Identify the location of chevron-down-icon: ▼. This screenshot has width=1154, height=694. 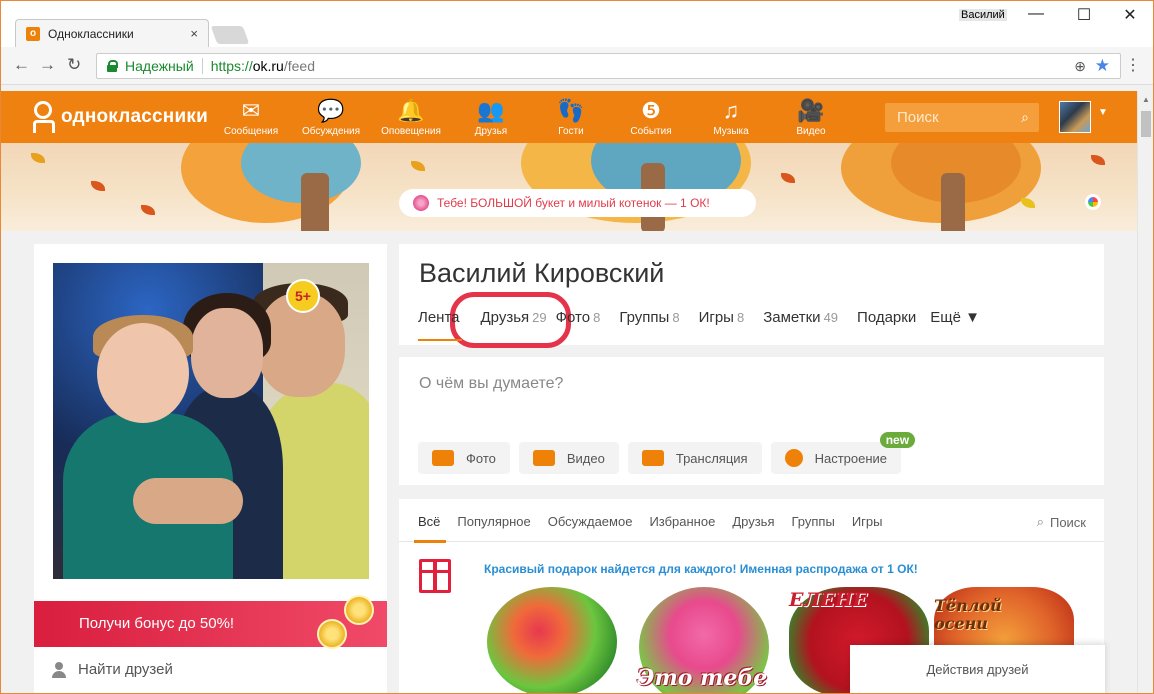
(1103, 112).